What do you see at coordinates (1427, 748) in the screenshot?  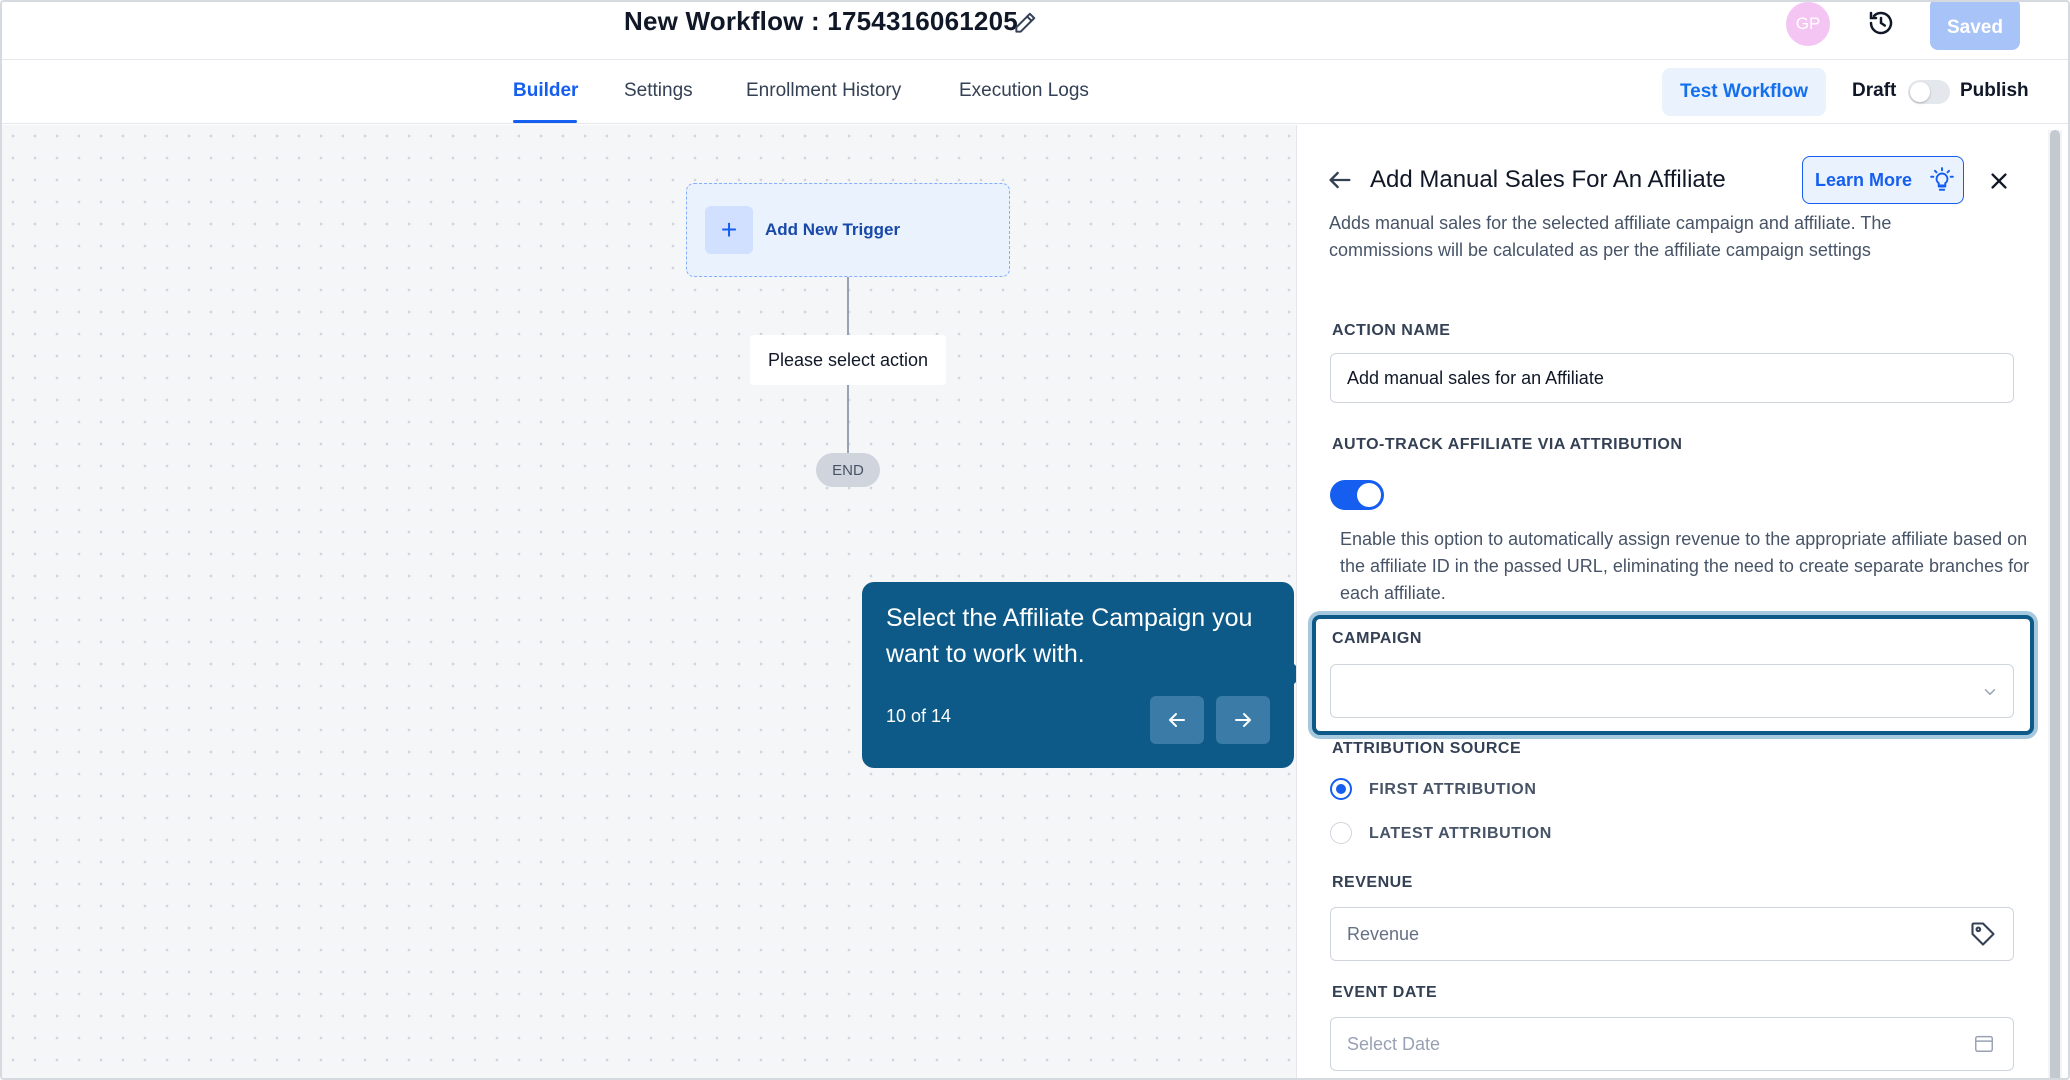 I see `attribution-source-label: ATTRIBUTION SOURCE` at bounding box center [1427, 748].